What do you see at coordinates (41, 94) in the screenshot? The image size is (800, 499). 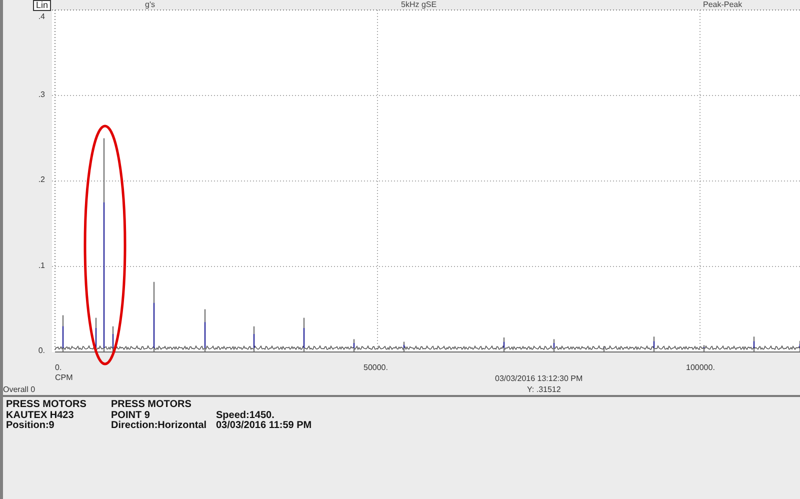 I see `y-axis-label: .3` at bounding box center [41, 94].